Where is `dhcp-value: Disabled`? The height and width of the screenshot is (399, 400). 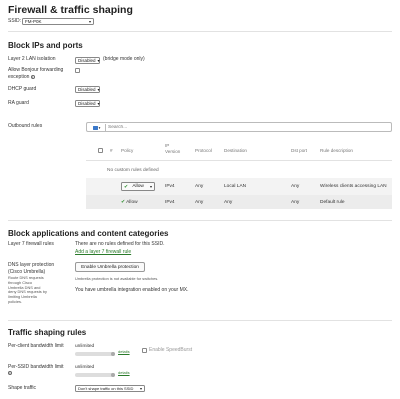 dhcp-value: Disabled is located at coordinates (87, 89).